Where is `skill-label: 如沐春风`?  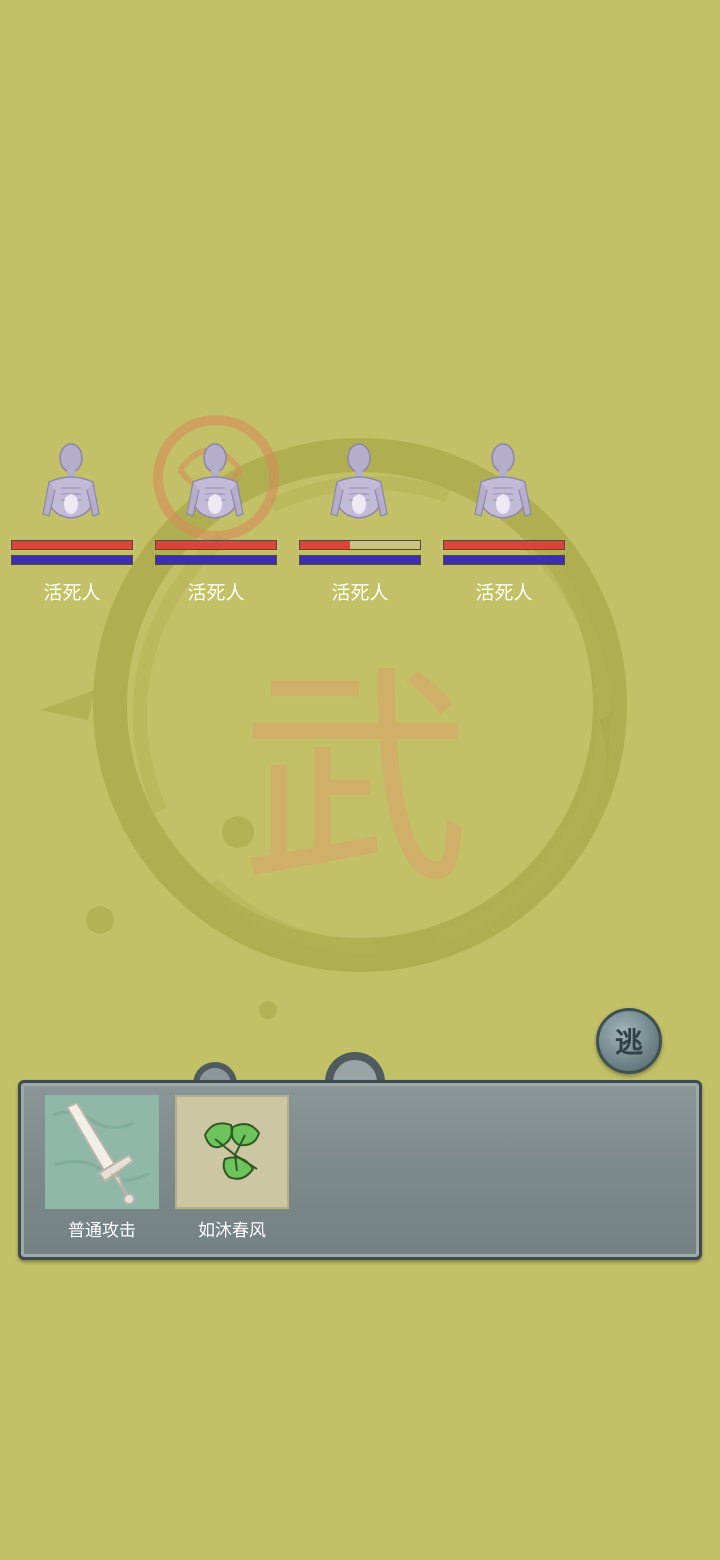 skill-label: 如沐春风 is located at coordinates (232, 1231).